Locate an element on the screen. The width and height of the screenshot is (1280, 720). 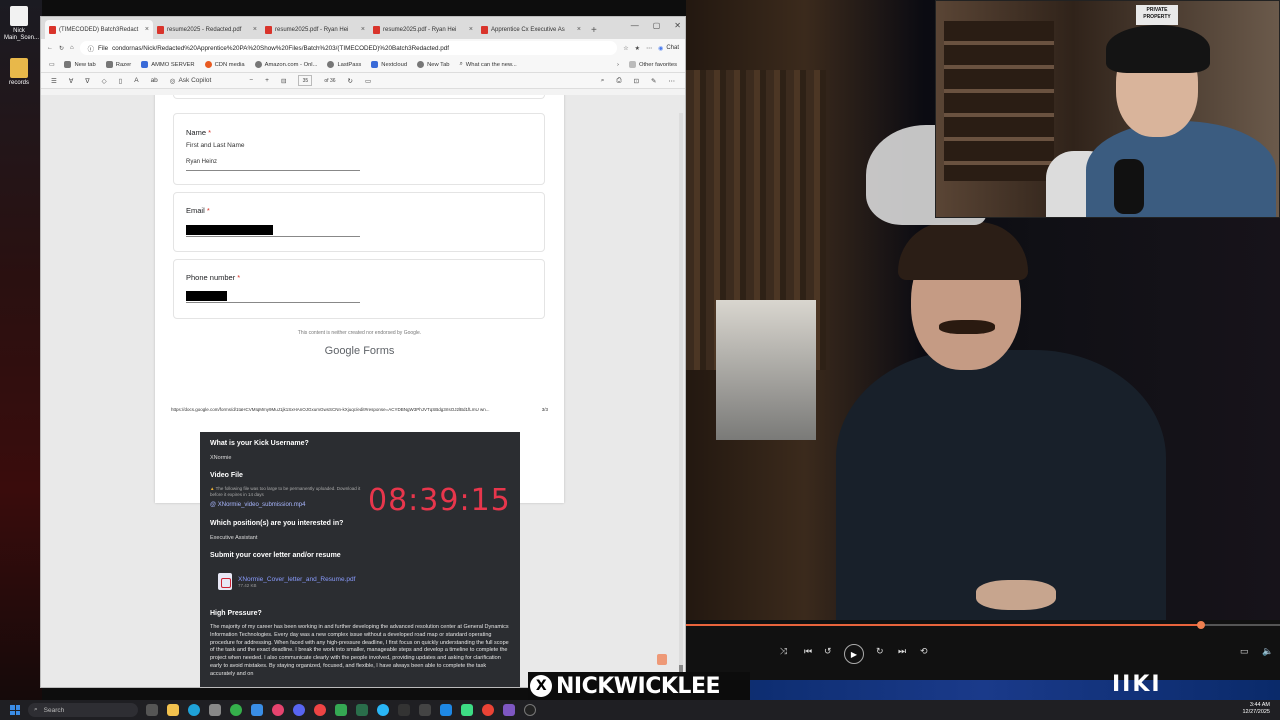
webcam-hair is located at coordinates (1158, 49).